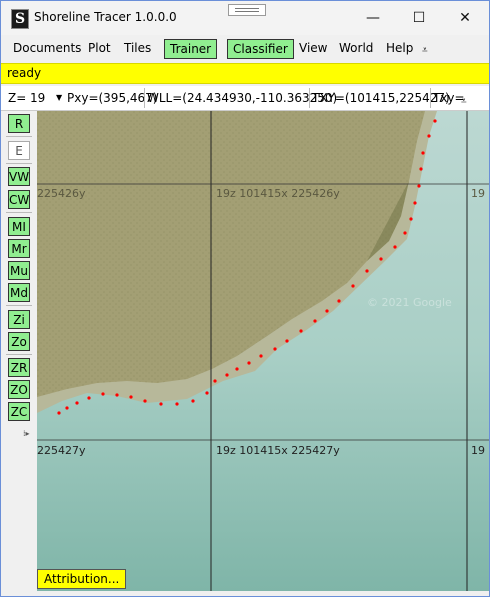  What do you see at coordinates (449, 98) in the screenshot?
I see `tile-local-readout: Txy=` at bounding box center [449, 98].